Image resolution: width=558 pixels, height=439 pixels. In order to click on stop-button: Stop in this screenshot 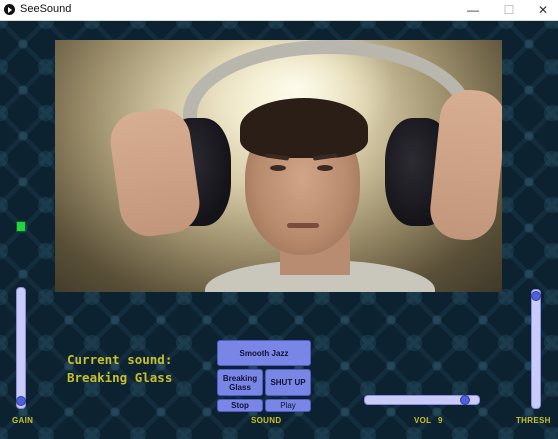, I will do `click(240, 405)`.